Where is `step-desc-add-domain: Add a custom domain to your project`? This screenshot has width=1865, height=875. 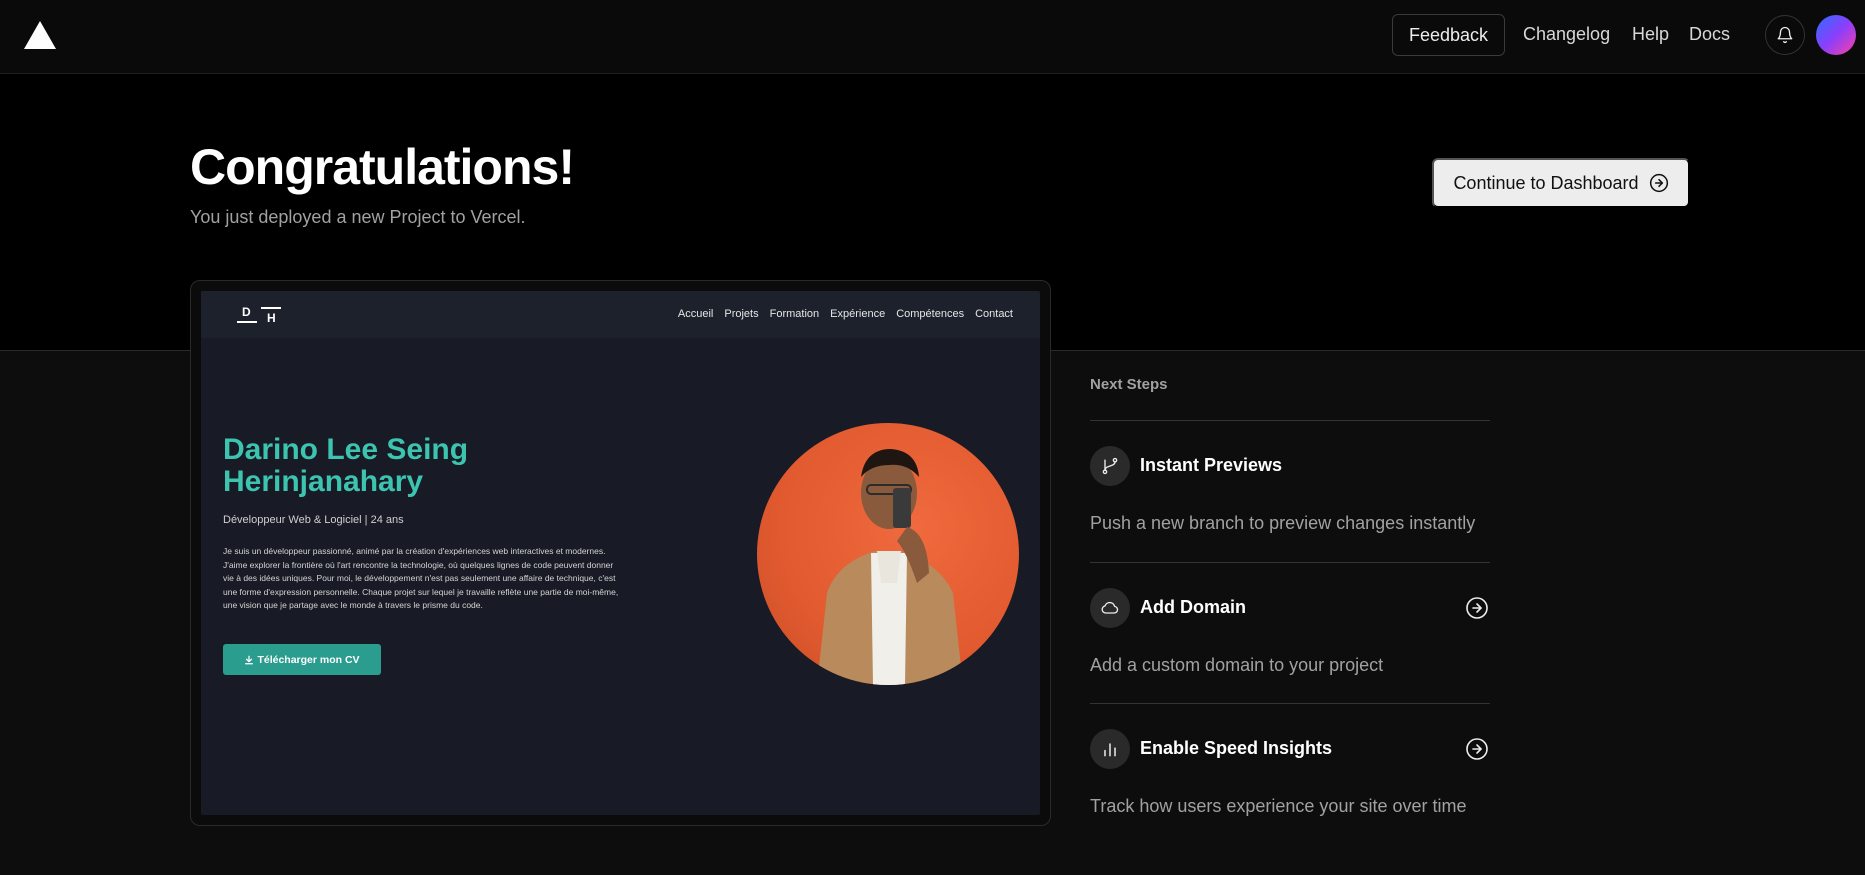
step-desc-add-domain: Add a custom domain to your project is located at coordinates (1237, 665).